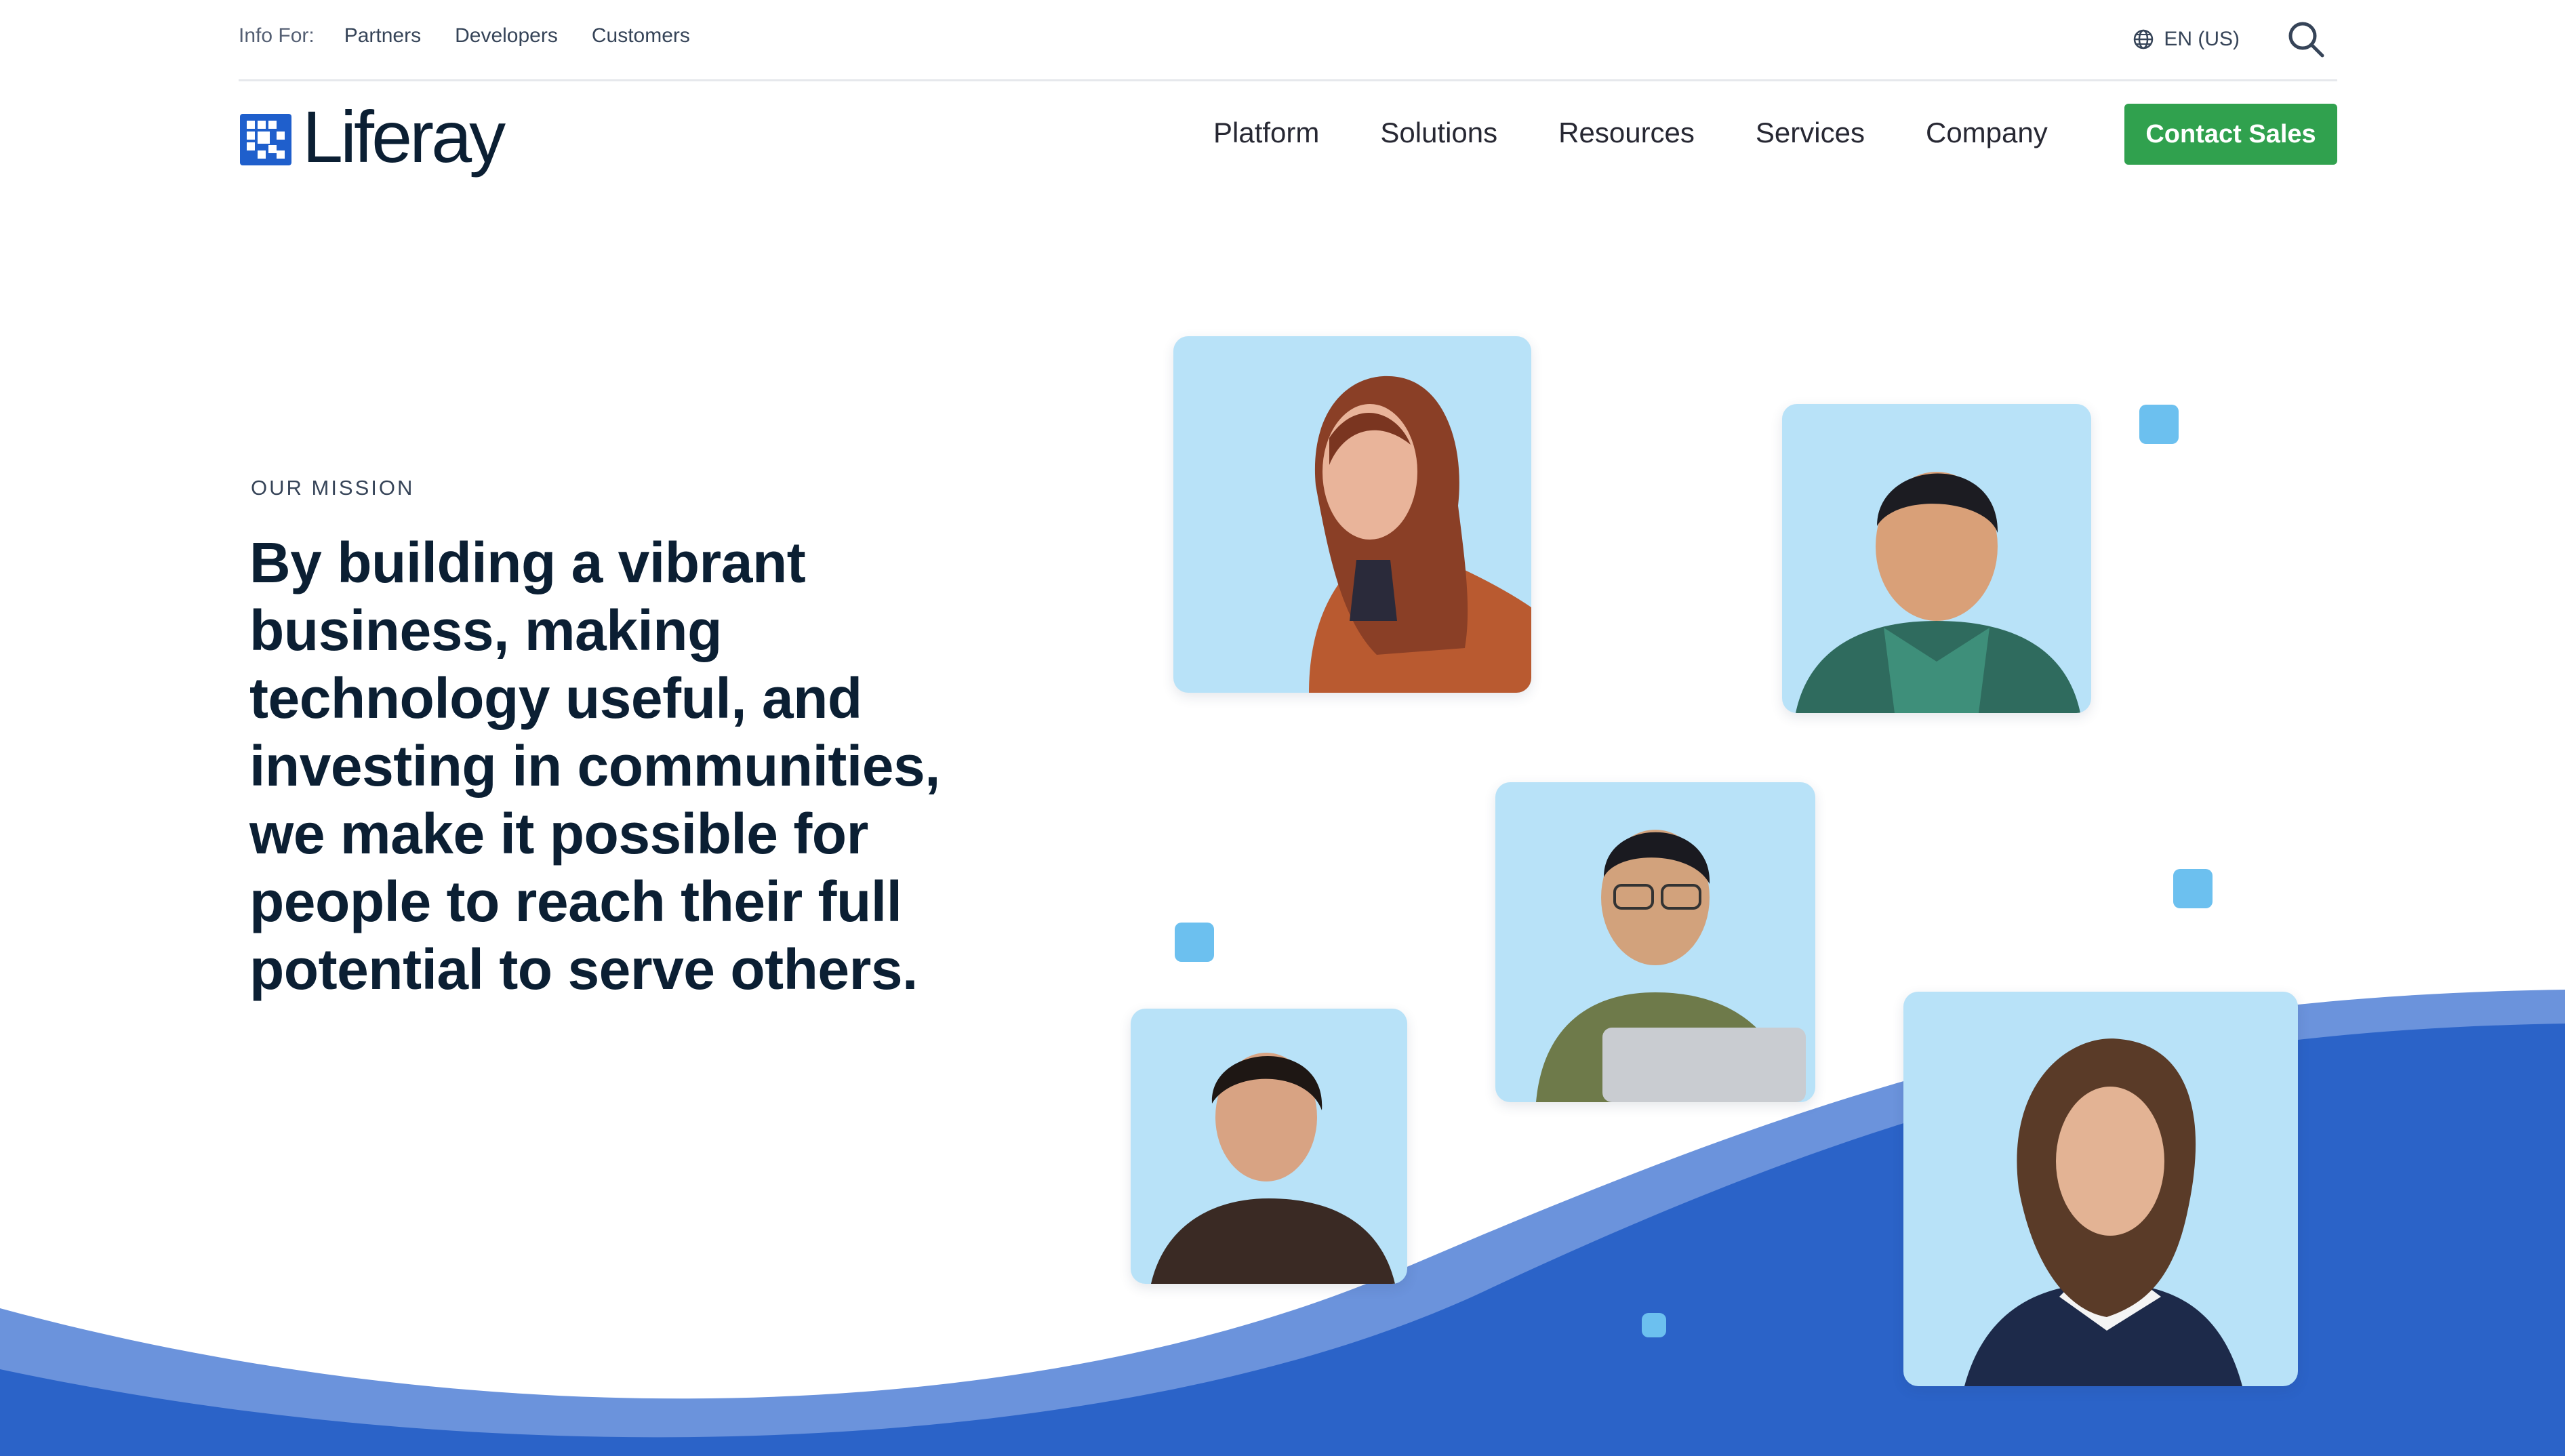  What do you see at coordinates (383, 35) in the screenshot?
I see `partners-link: Partners` at bounding box center [383, 35].